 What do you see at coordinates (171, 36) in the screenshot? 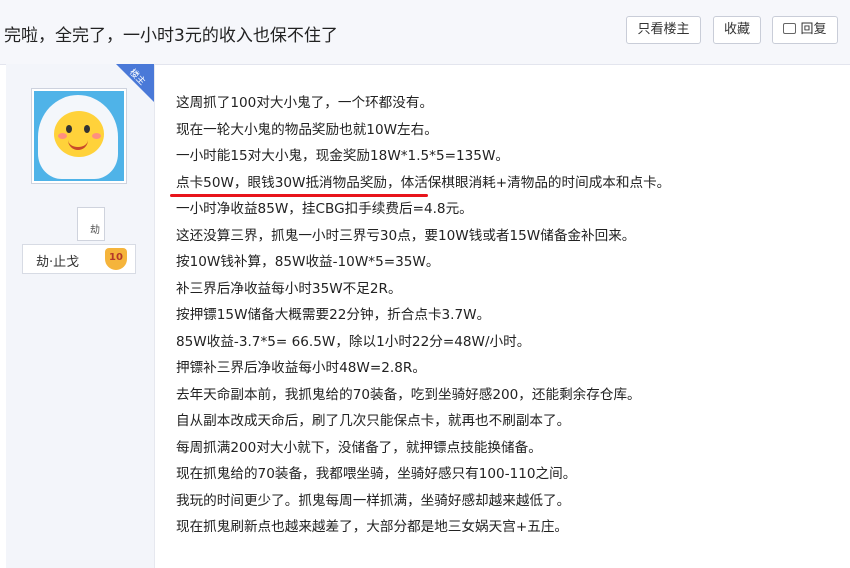
I see `page-title: 完啦，全完了，一小时3元的收入也保不住了` at bounding box center [171, 36].